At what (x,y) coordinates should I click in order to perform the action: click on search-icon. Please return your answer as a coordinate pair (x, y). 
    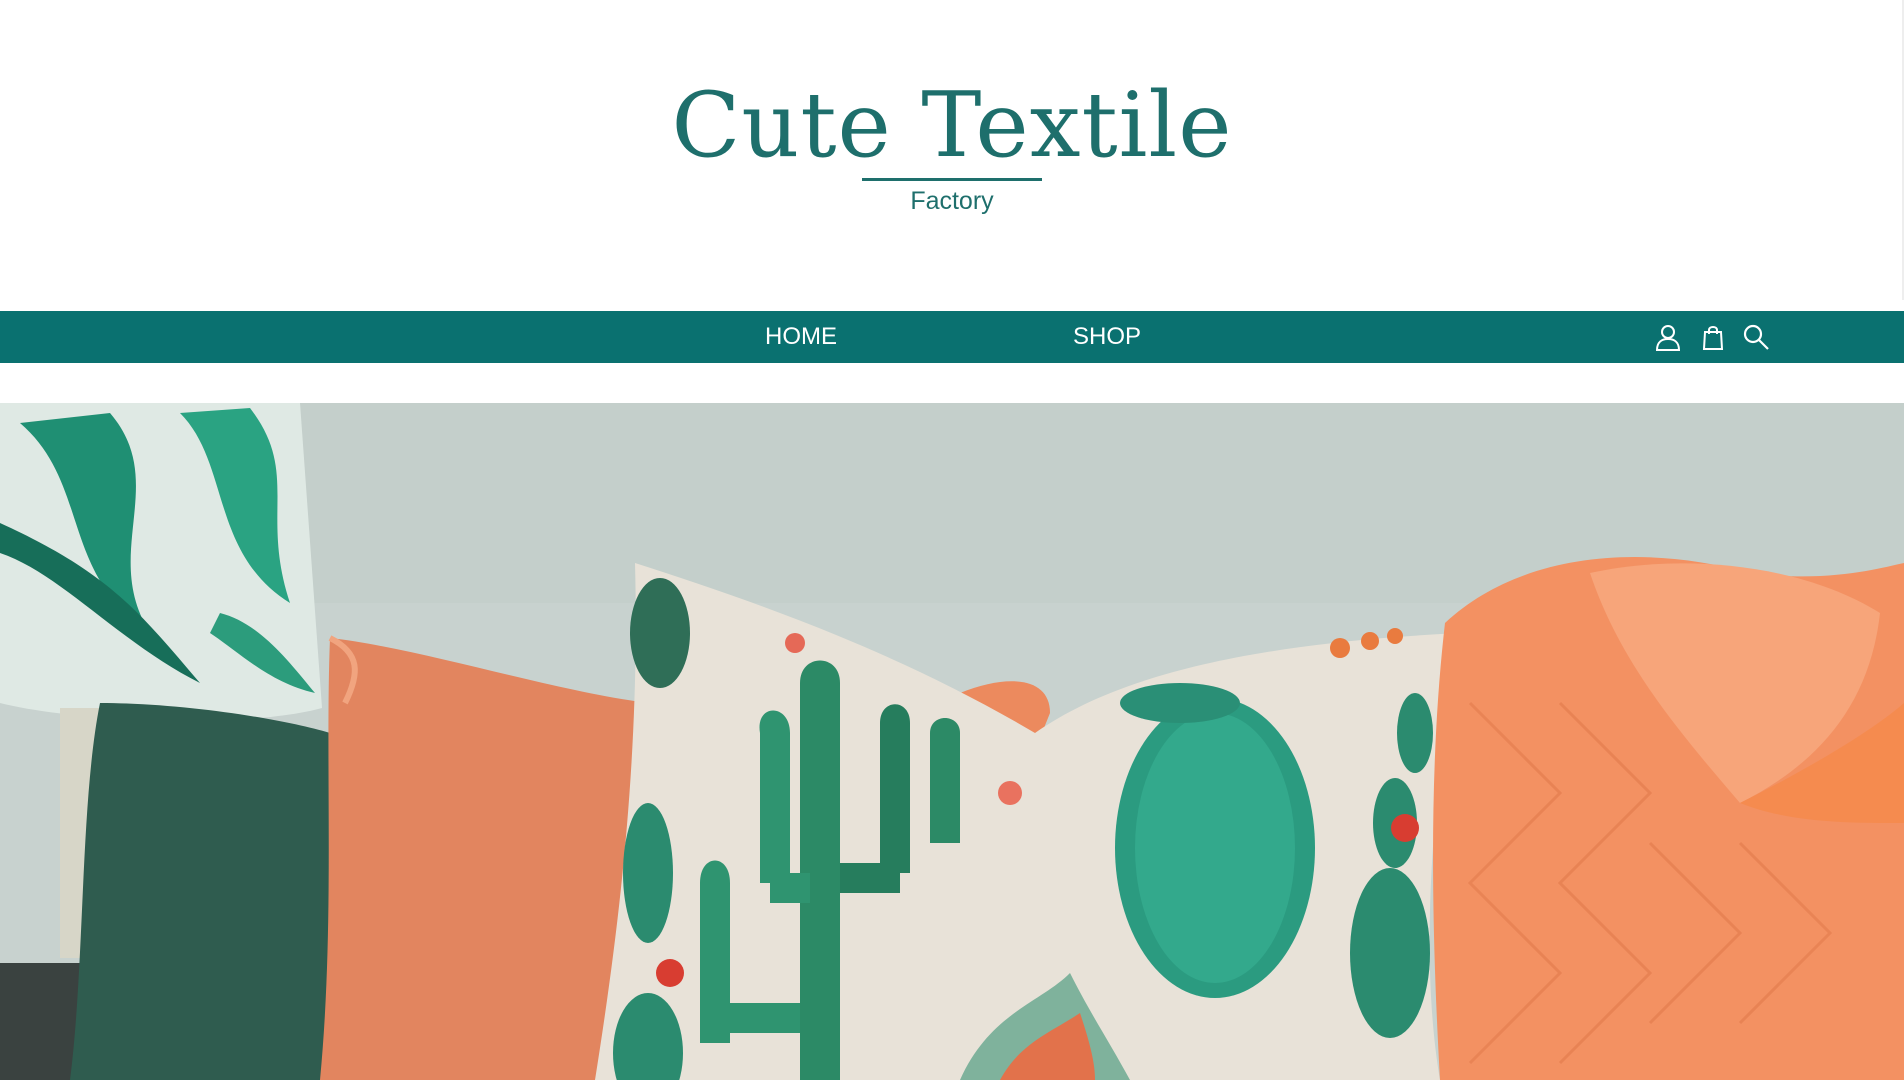
    Looking at the image, I should click on (1756, 337).